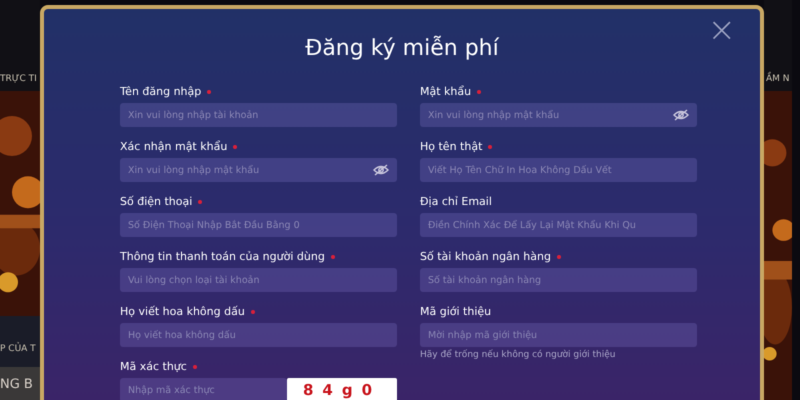 This screenshot has width=800, height=400. I want to click on captcha-image: 84g0, so click(342, 389).